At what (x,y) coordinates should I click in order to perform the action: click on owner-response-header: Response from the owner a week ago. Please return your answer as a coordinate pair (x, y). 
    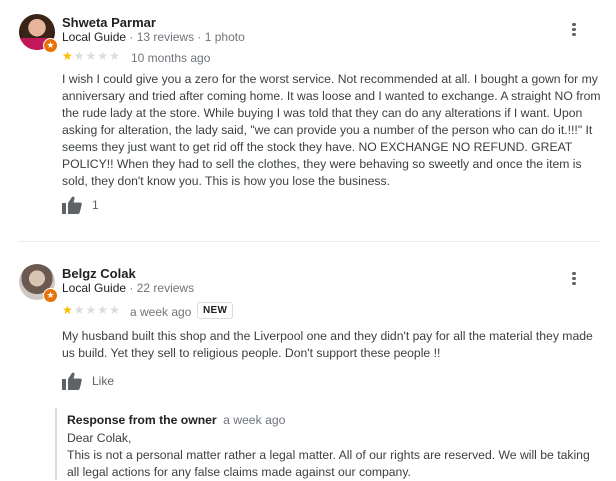
    Looking at the image, I should click on (176, 420).